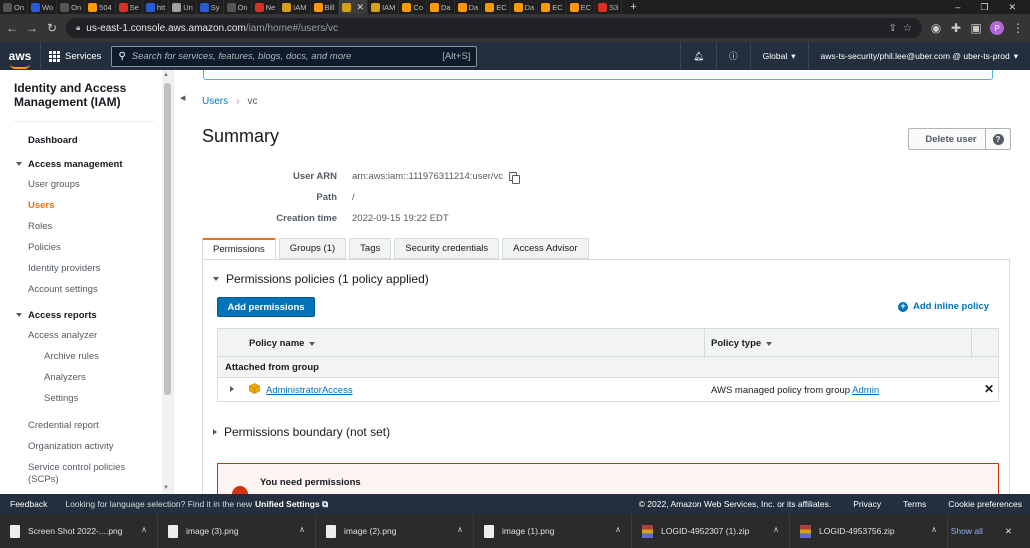  I want to click on download-item: LOGID-4953756.zip ∧, so click(869, 531).